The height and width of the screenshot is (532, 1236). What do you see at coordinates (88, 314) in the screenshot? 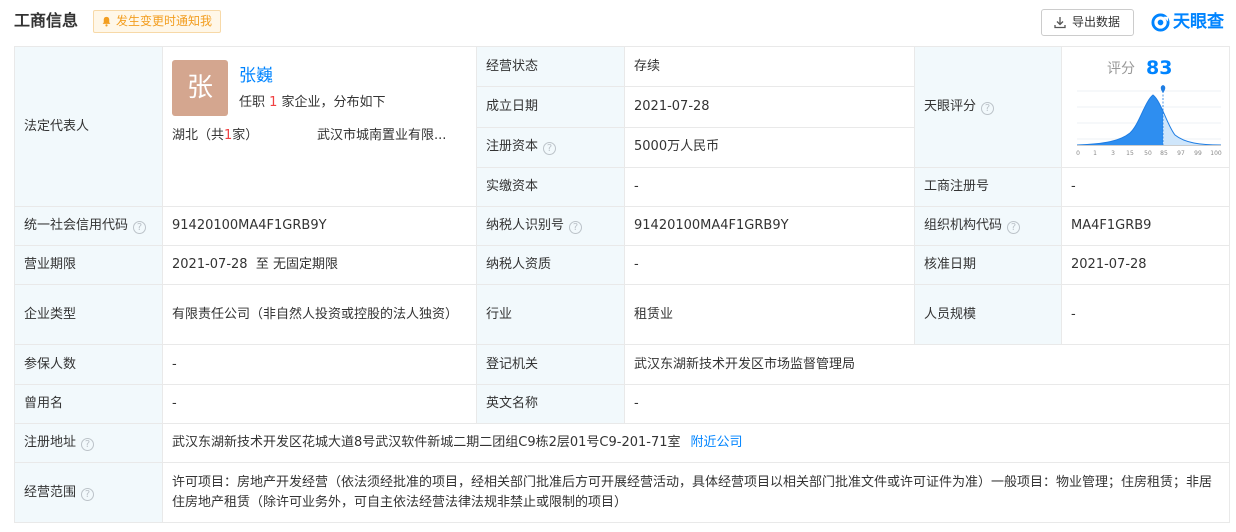
I see `company-type-label: 企业类型` at bounding box center [88, 314].